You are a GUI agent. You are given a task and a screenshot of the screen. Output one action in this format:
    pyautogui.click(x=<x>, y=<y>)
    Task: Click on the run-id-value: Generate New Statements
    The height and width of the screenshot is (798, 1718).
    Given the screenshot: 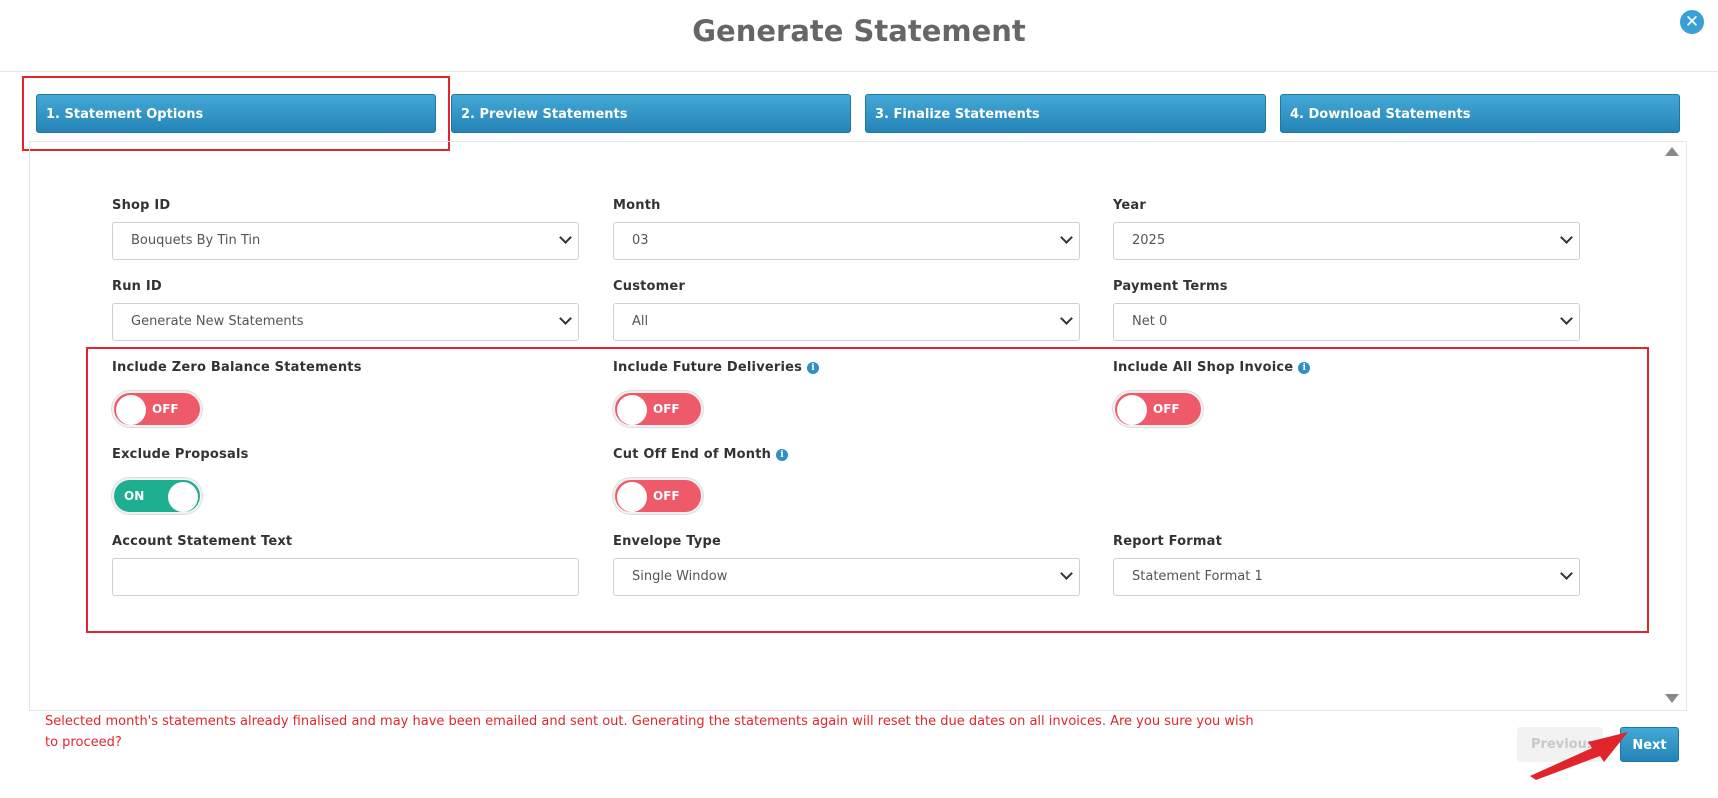 What is the action you would take?
    pyautogui.click(x=217, y=321)
    